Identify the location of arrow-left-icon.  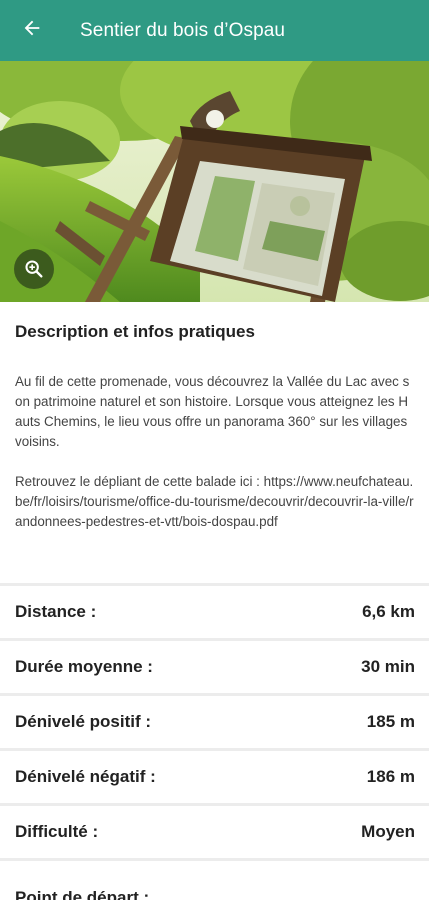
(32, 30).